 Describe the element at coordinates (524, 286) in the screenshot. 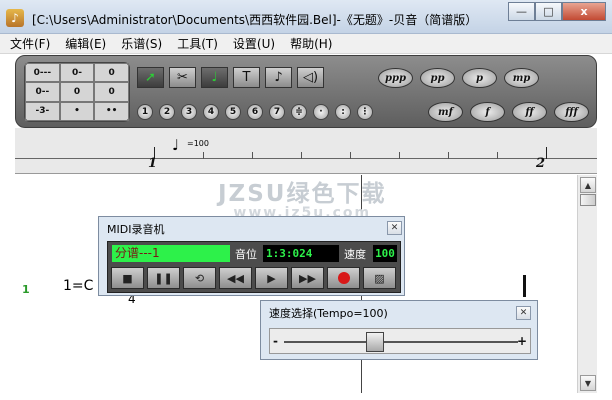

I see `end-barline` at that location.